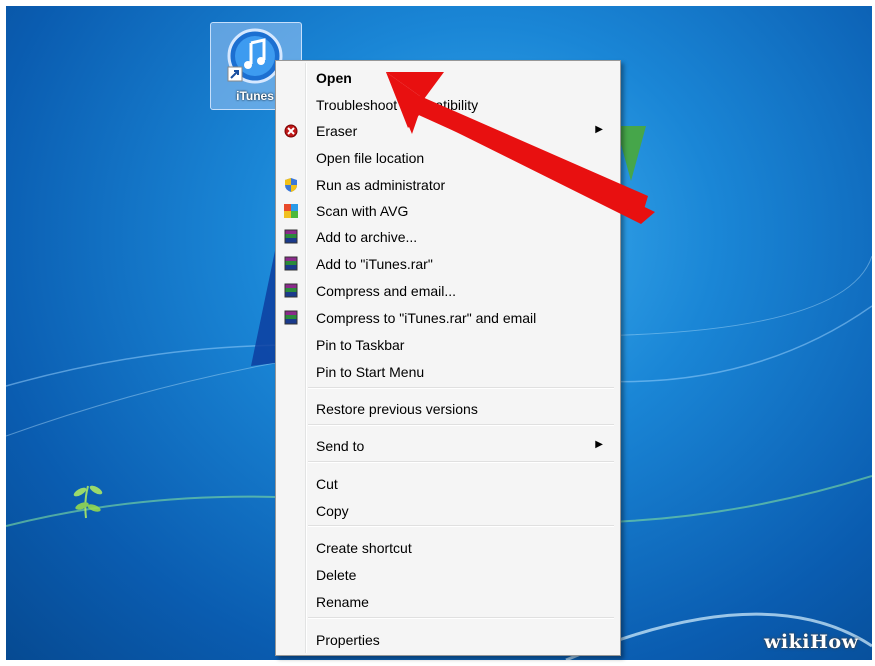 Image resolution: width=875 pixels, height=666 pixels. What do you see at coordinates (342, 602) in the screenshot?
I see `menu-item-label: Rename` at bounding box center [342, 602].